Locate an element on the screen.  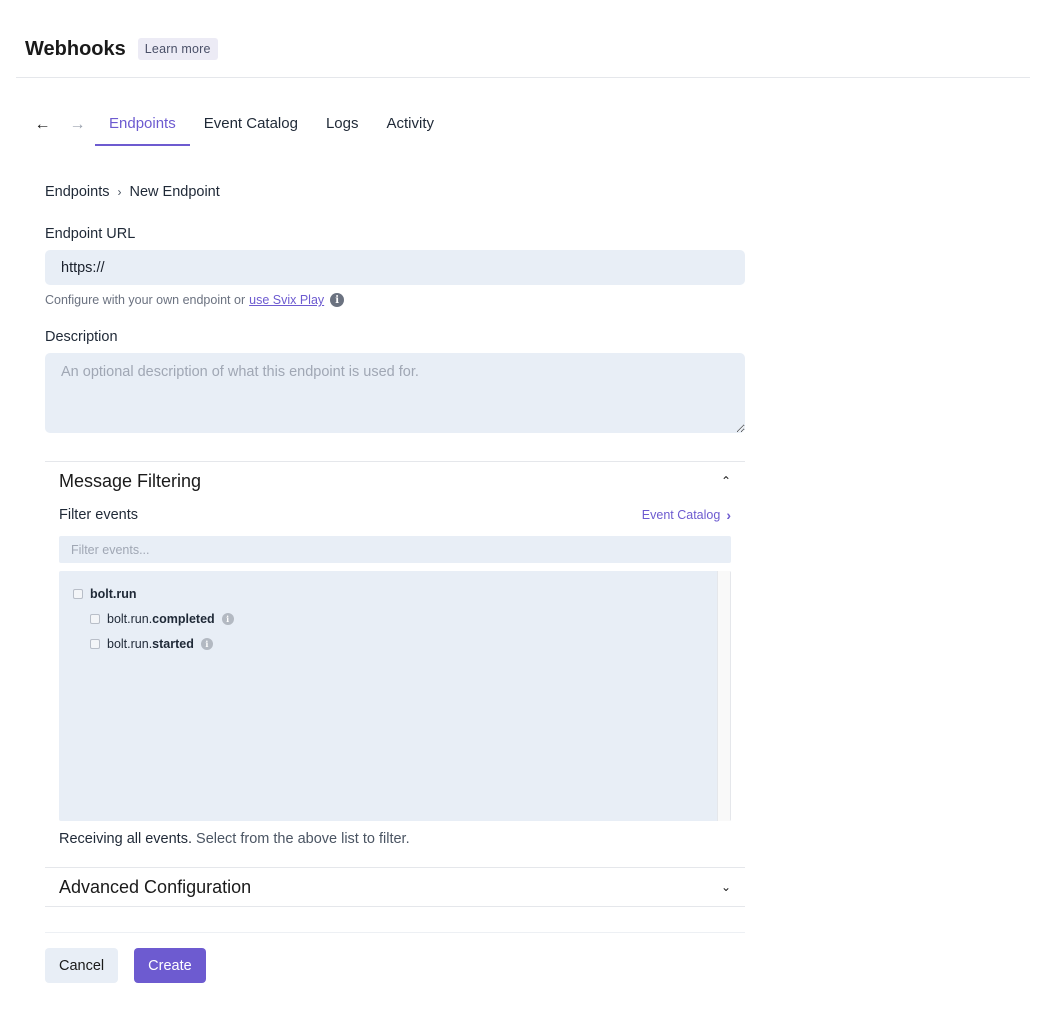
chevron-down-icon: ⌄ is located at coordinates (726, 887).